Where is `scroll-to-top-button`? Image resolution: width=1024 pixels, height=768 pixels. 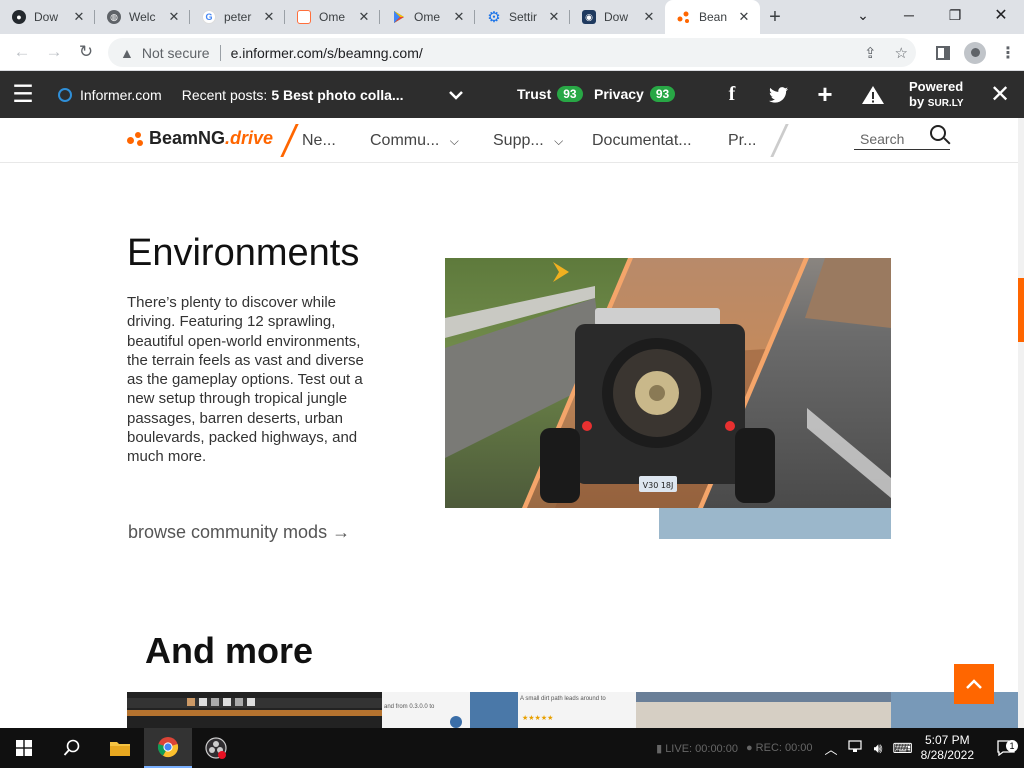 scroll-to-top-button is located at coordinates (974, 684).